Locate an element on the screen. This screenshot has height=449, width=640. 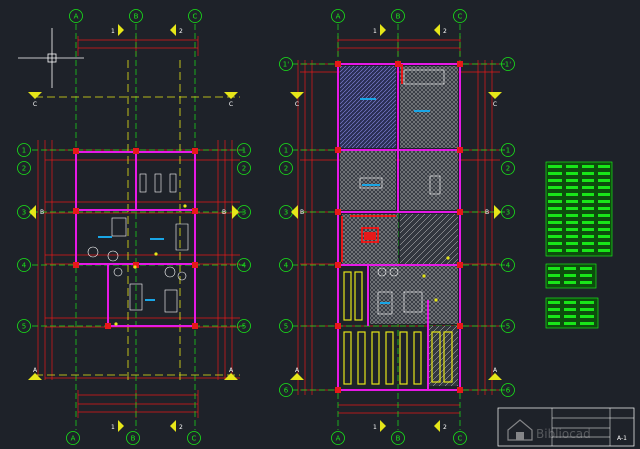
schedule-table-large is located at coordinates (579, 209).